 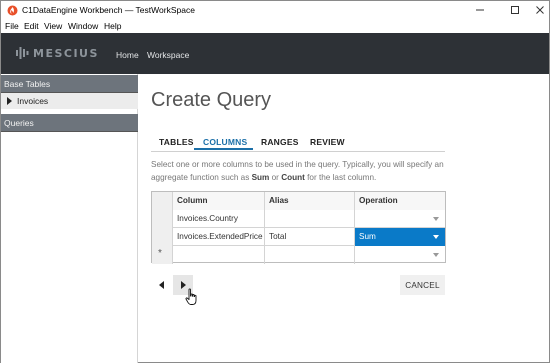 What do you see at coordinates (293, 177) in the screenshot?
I see `instructions-count: Count` at bounding box center [293, 177].